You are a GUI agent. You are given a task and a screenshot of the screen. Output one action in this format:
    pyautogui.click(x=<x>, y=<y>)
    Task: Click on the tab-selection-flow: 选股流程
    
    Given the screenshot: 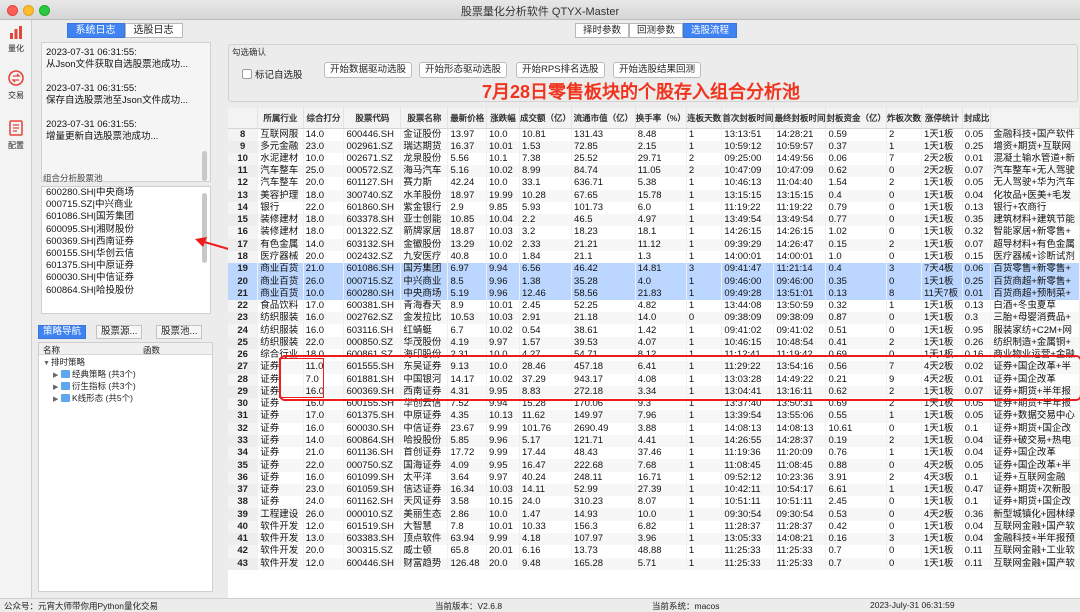 What is the action you would take?
    pyautogui.click(x=710, y=30)
    